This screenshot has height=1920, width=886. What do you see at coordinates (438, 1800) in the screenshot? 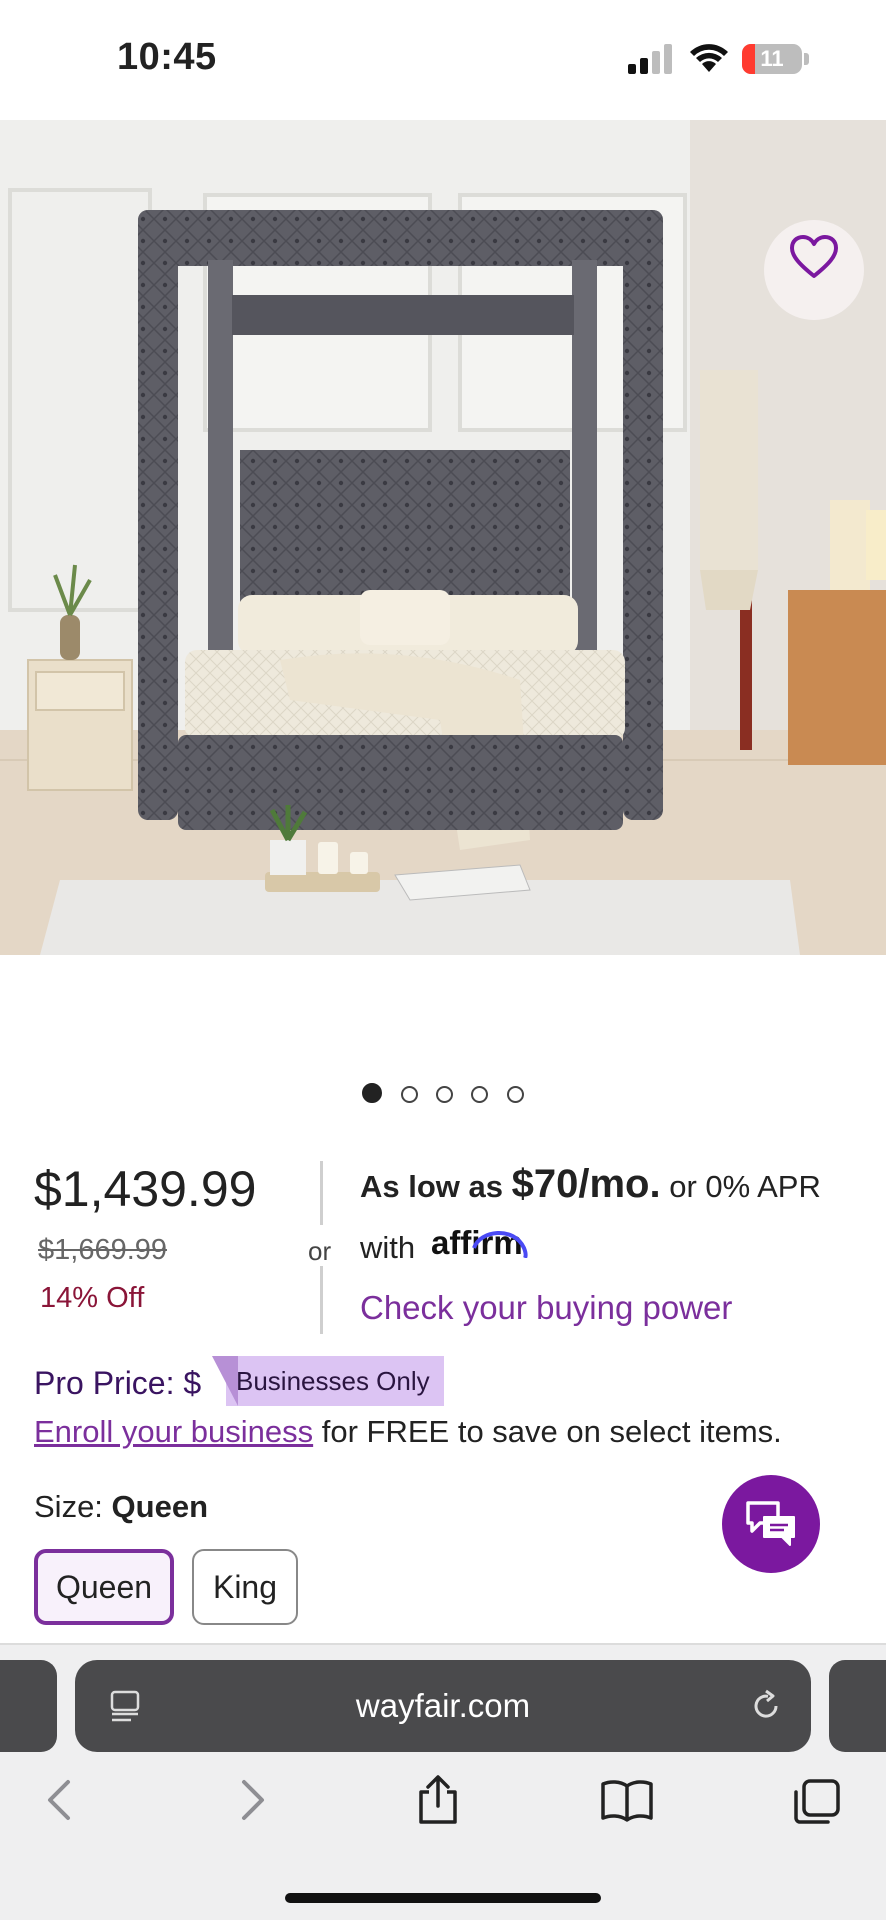
I see `share-icon` at bounding box center [438, 1800].